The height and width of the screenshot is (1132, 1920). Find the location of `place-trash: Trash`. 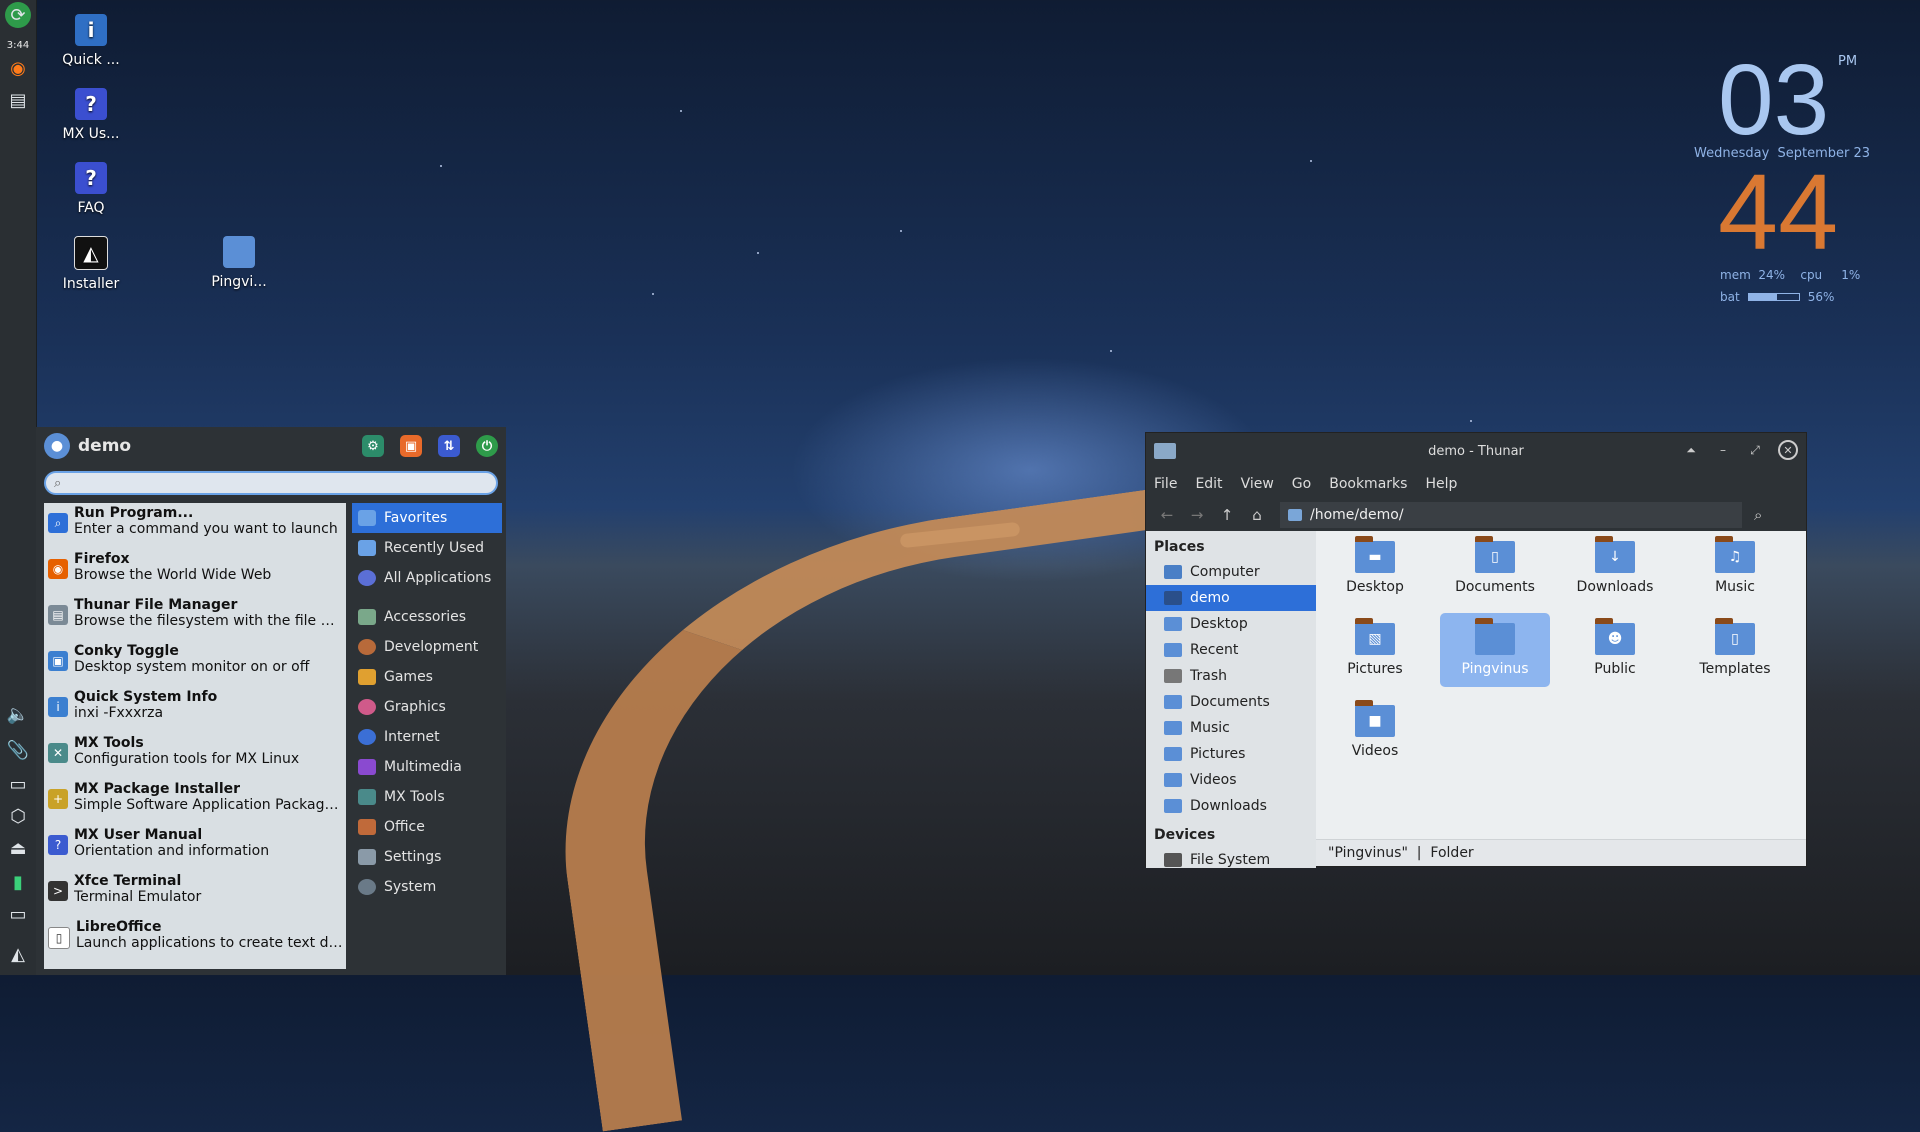

place-trash: Trash is located at coordinates (1231, 676).